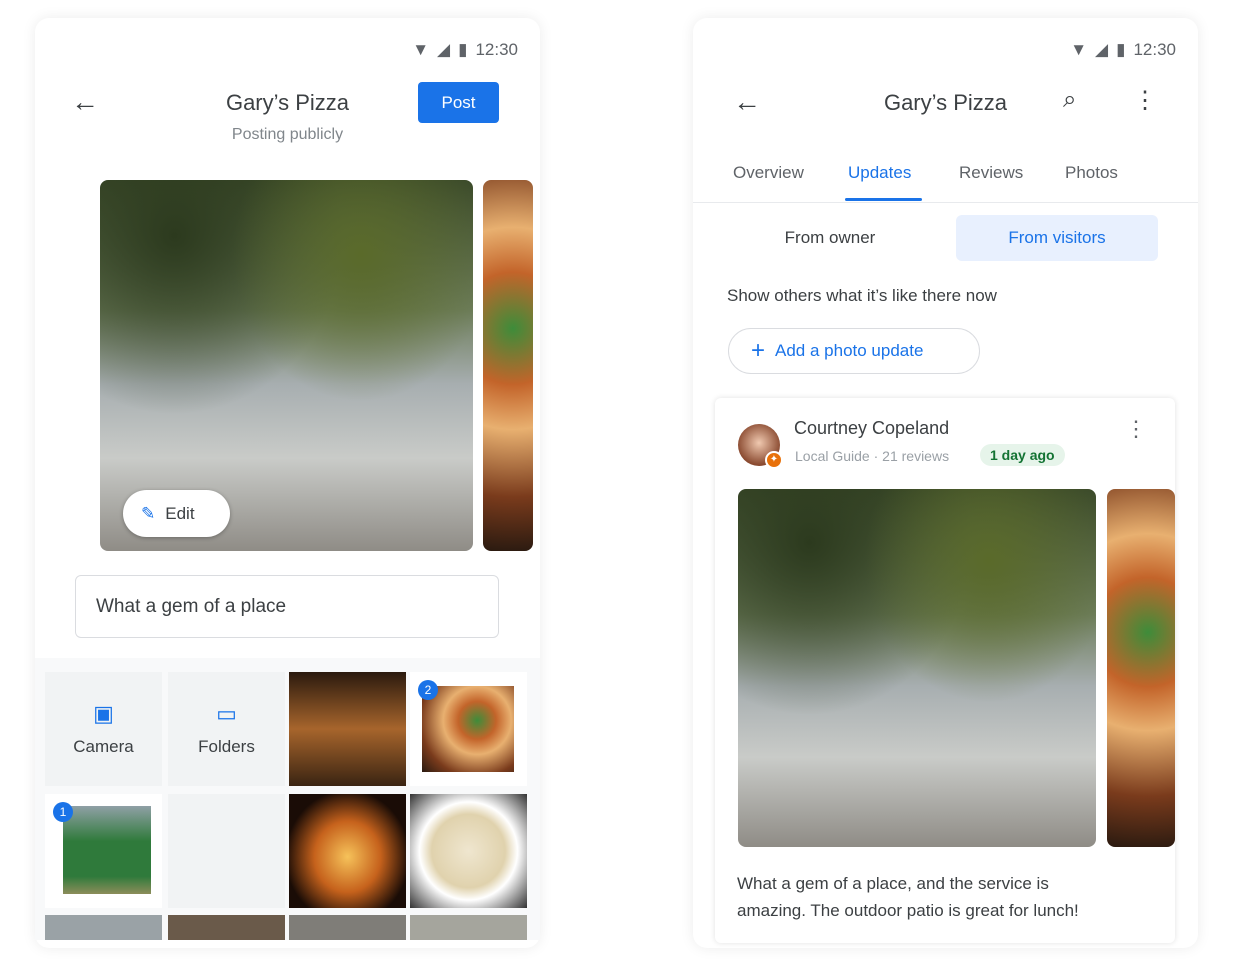 This screenshot has height=978, width=1240. I want to click on post-button: Post, so click(458, 102).